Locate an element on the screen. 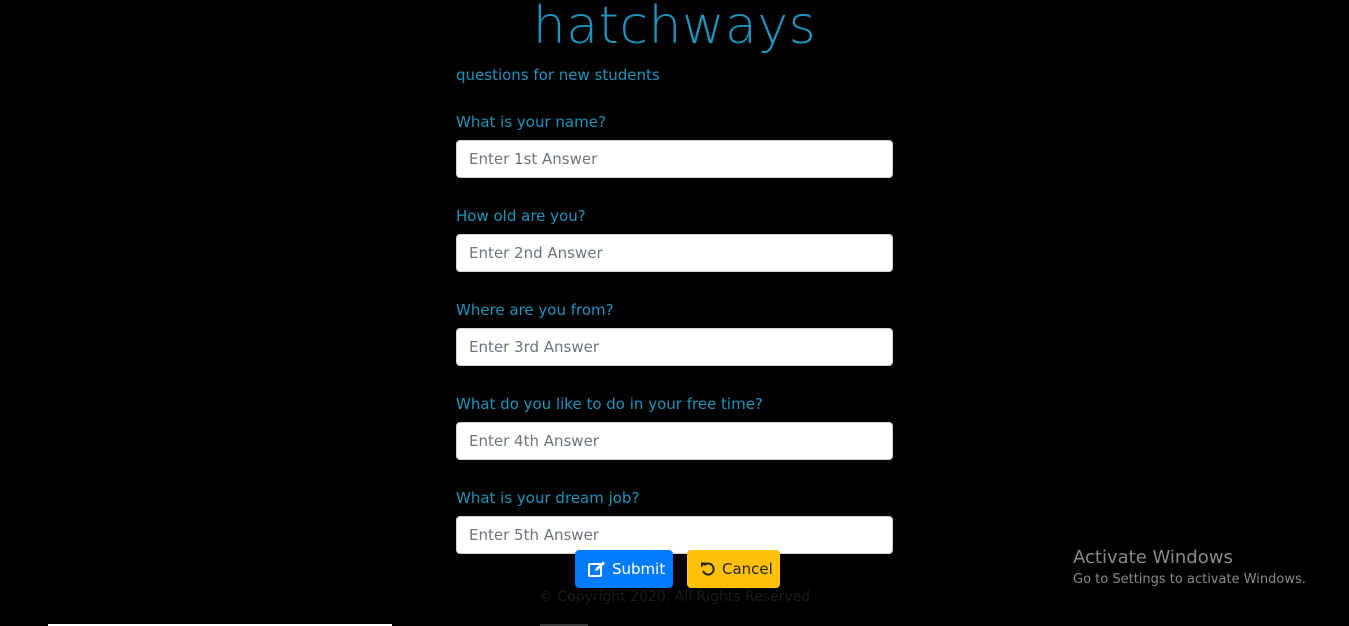  answer-3-input is located at coordinates (674, 347).